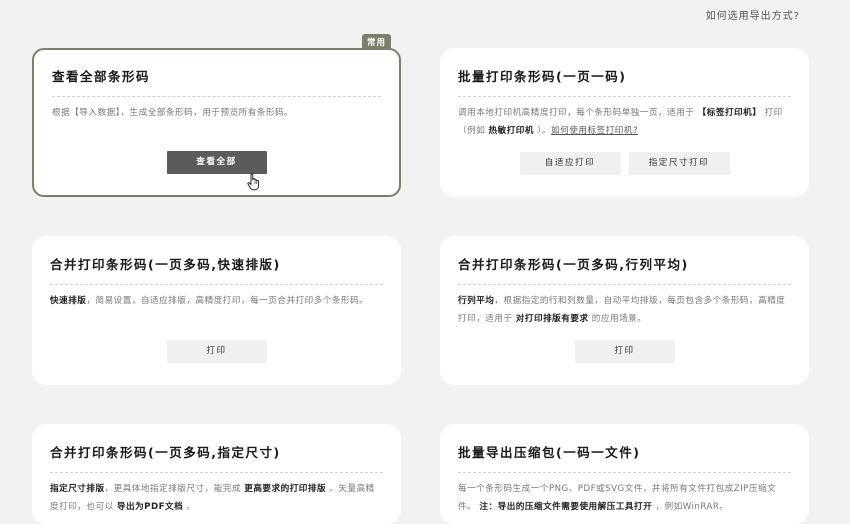  Describe the element at coordinates (209, 301) in the screenshot. I see `card-description: 快速排版，简易设置，自适应排版，高精度打印，每一页合并打印多个条形码。` at that location.